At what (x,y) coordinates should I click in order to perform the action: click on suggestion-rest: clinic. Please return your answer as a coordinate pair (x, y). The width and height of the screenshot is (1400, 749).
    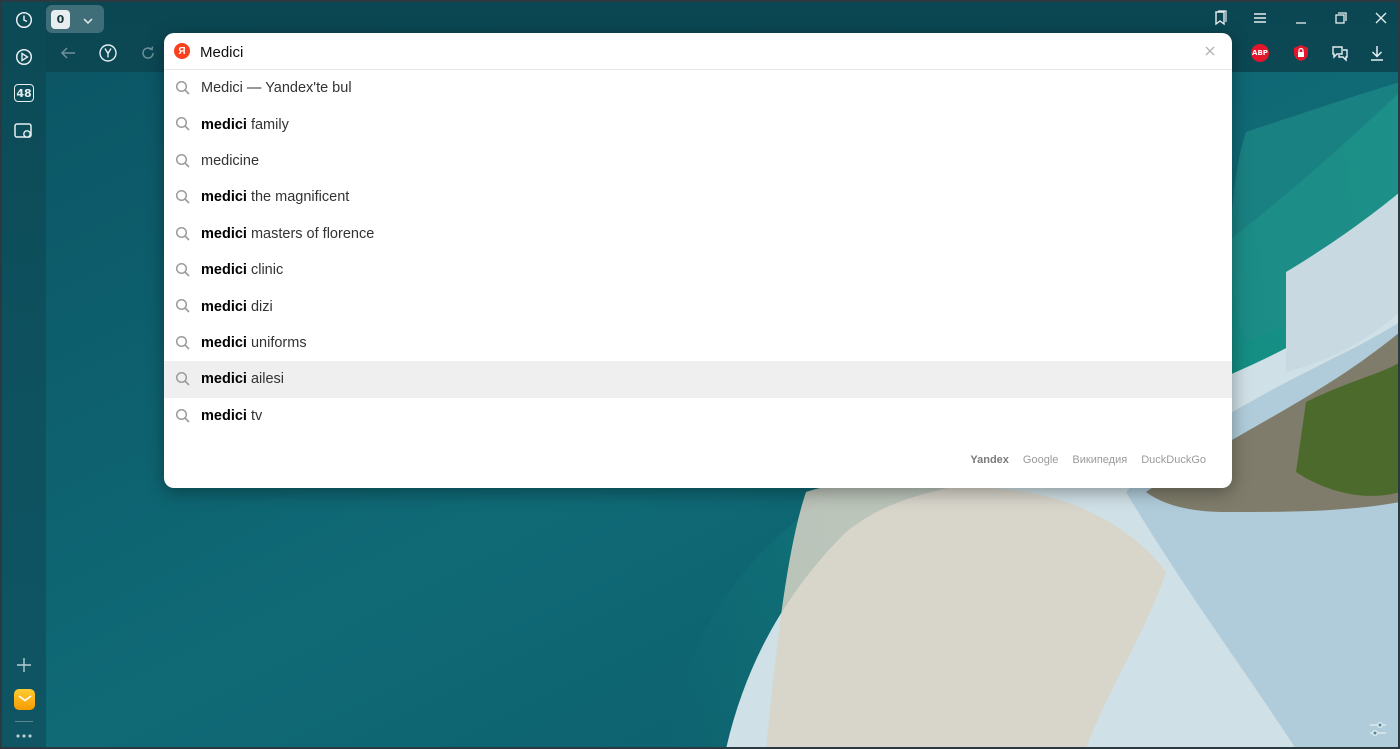
    Looking at the image, I should click on (265, 270).